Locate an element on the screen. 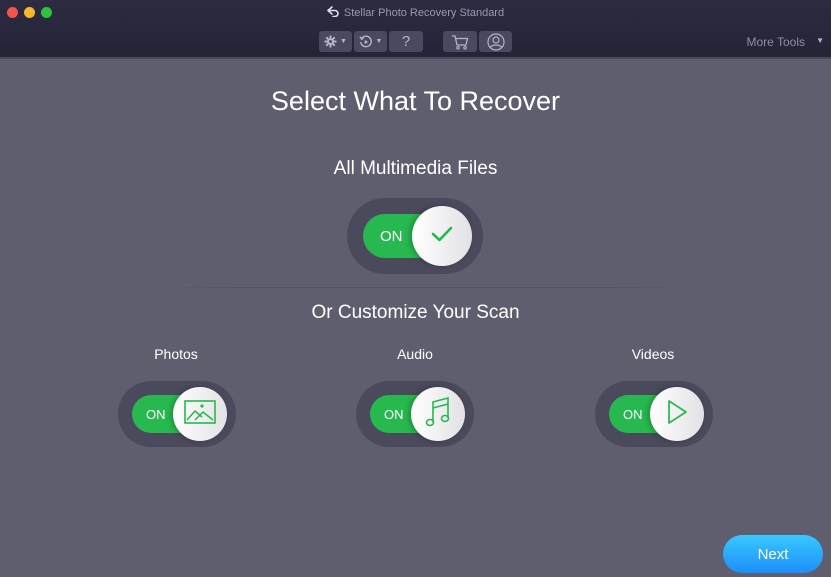 The width and height of the screenshot is (831, 577). checkmark-icon is located at coordinates (442, 236).